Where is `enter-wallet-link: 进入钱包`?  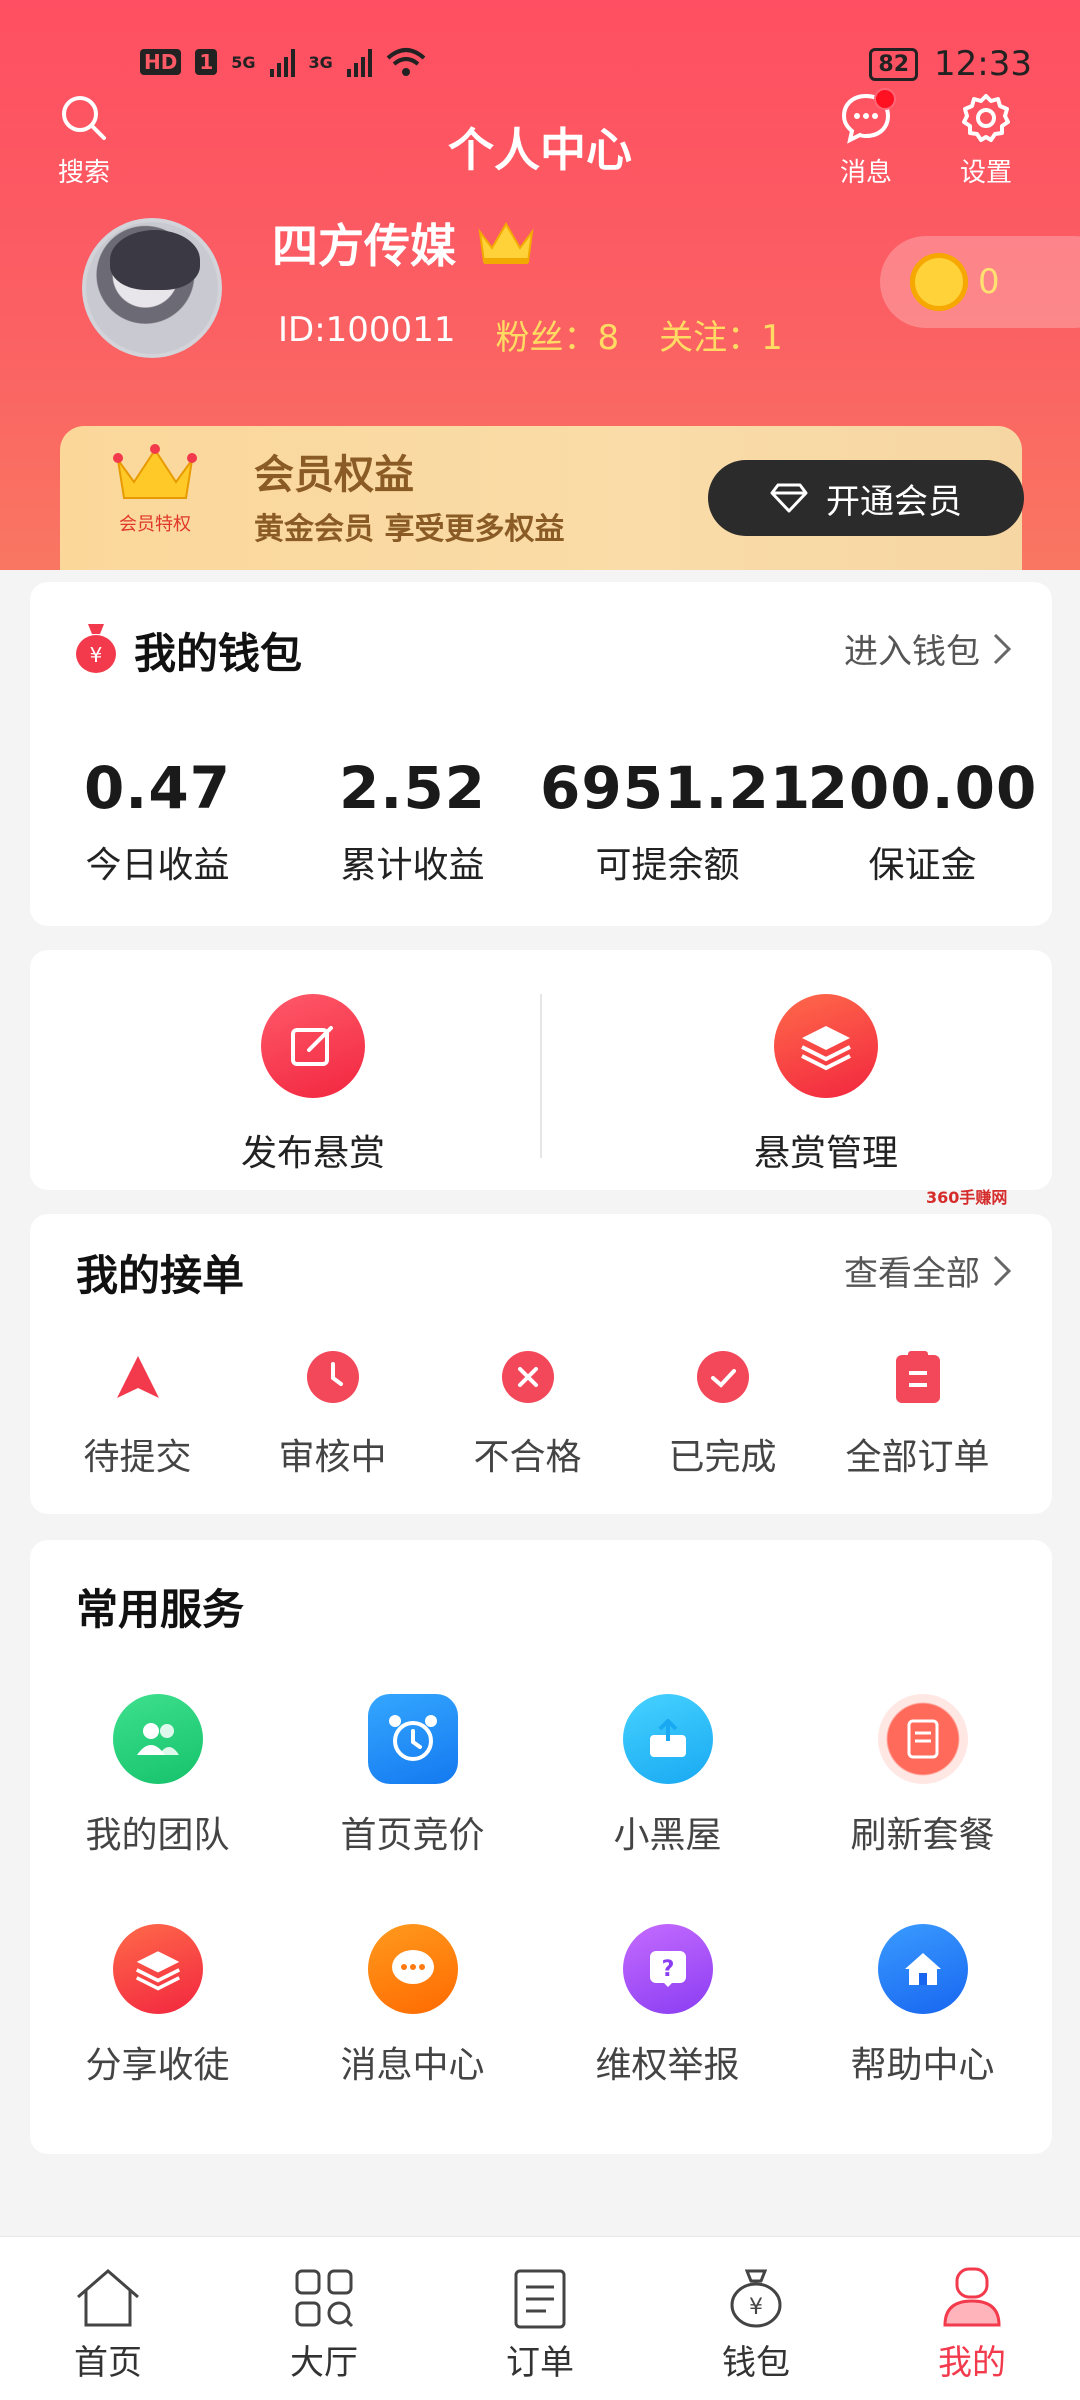 enter-wallet-link: 进入钱包 is located at coordinates (928, 648).